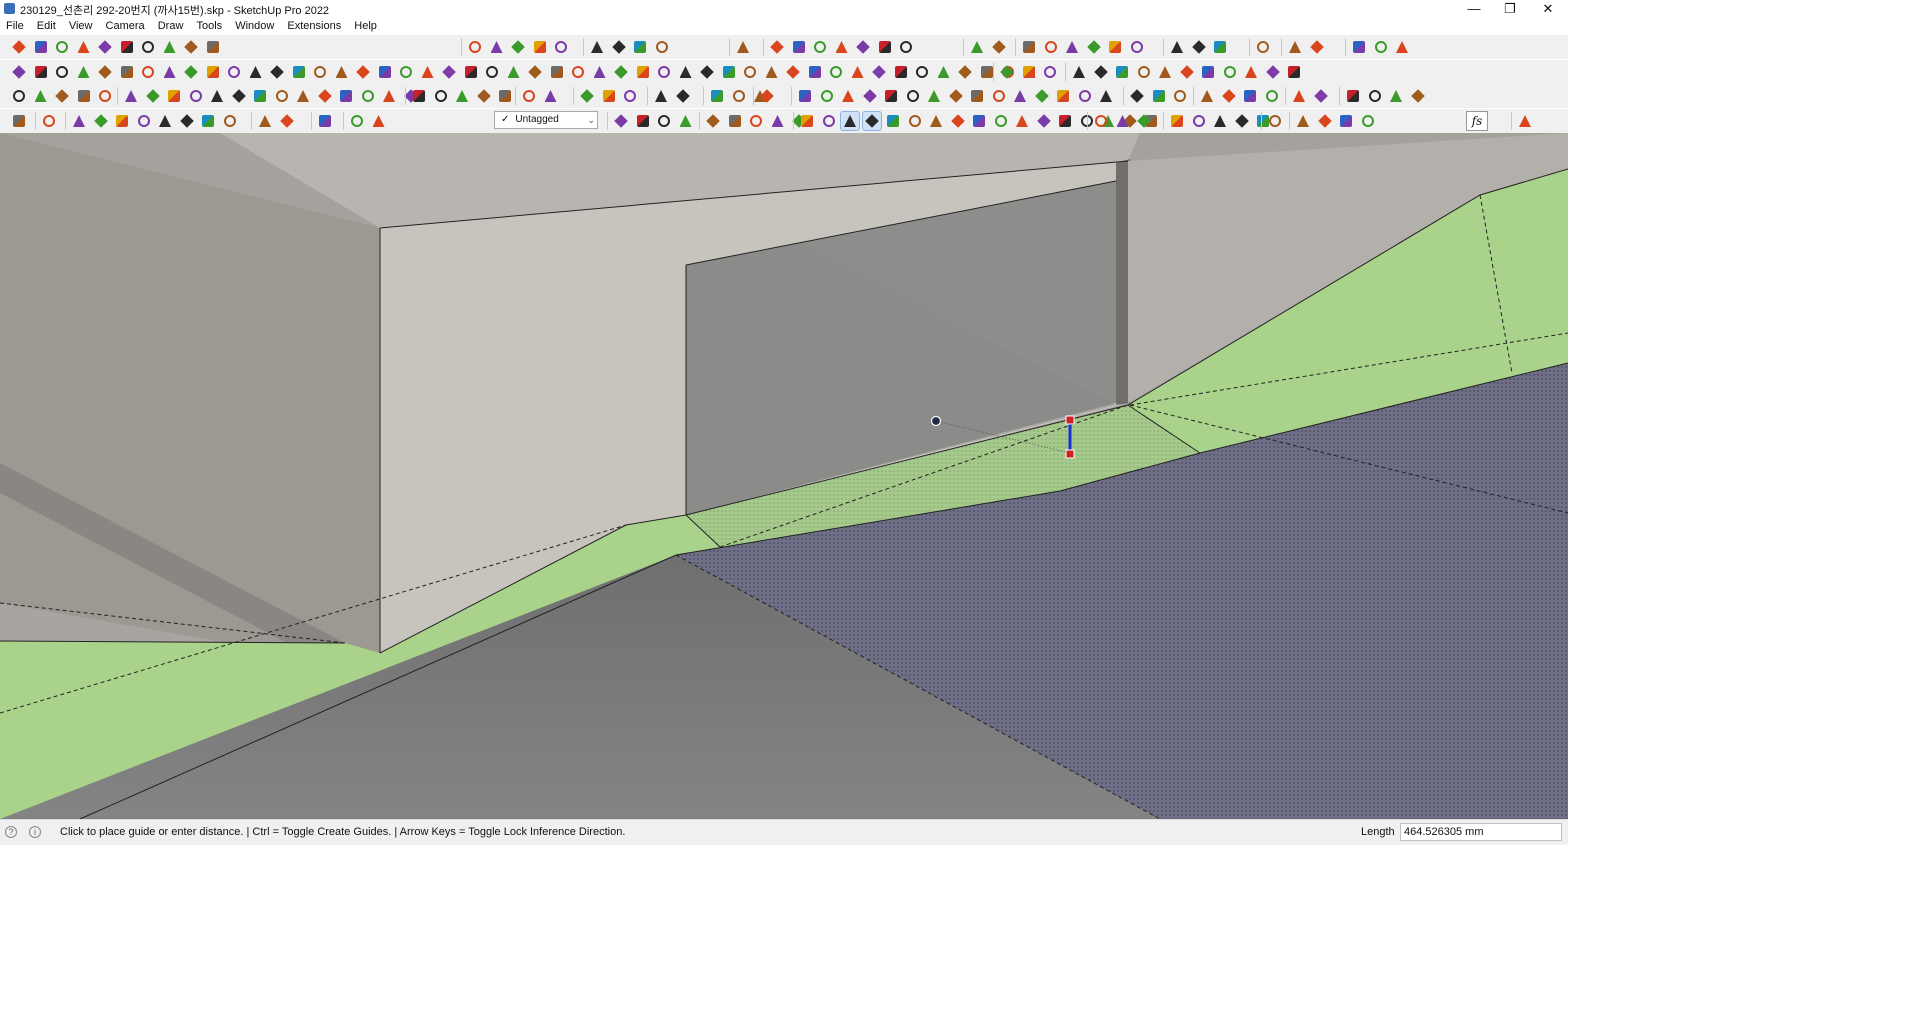 The width and height of the screenshot is (1920, 1033). I want to click on help-icon: ?, so click(11, 832).